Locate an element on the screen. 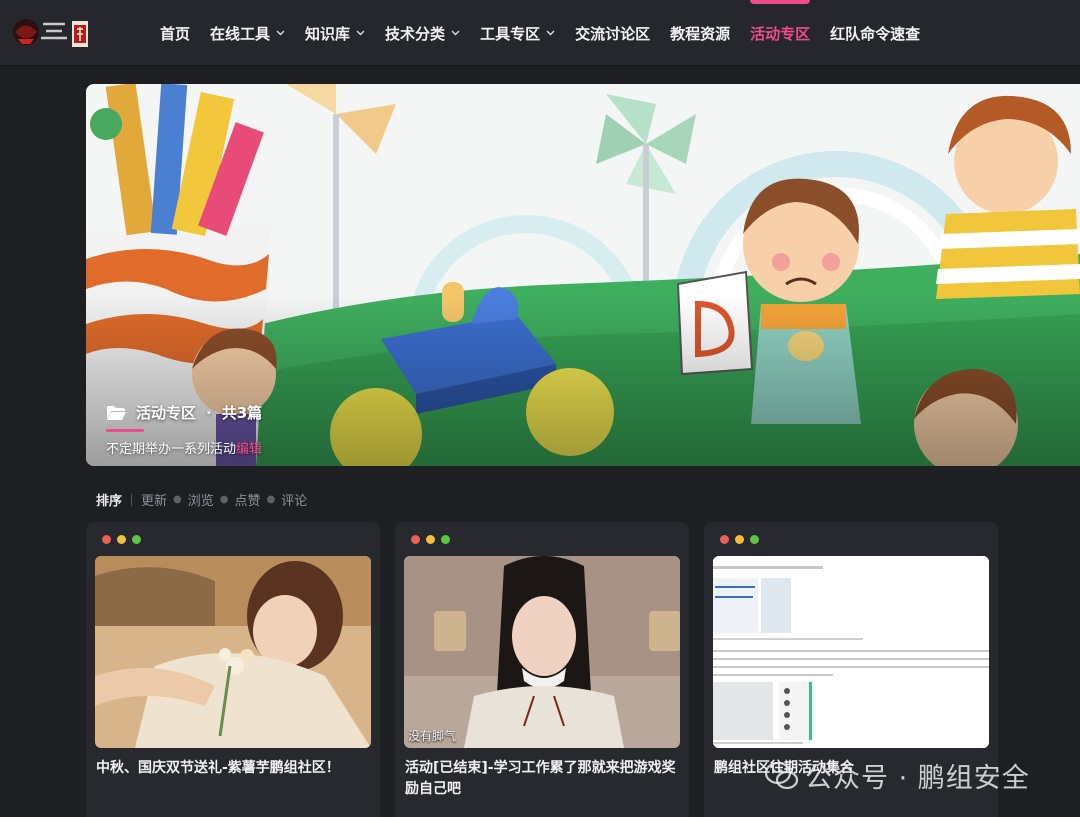 Image resolution: width=1080 pixels, height=817 pixels. edit-link: 编辑 is located at coordinates (249, 449).